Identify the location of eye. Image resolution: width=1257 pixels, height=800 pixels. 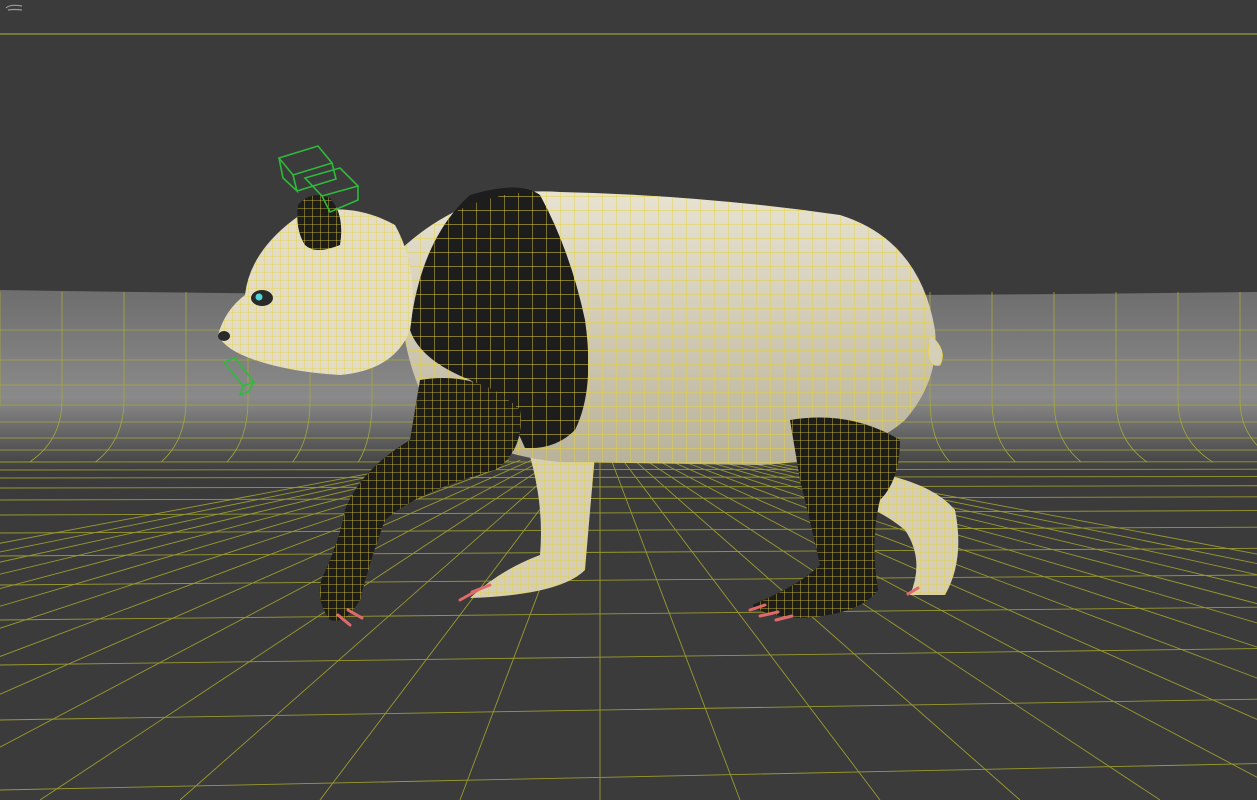
(259, 297).